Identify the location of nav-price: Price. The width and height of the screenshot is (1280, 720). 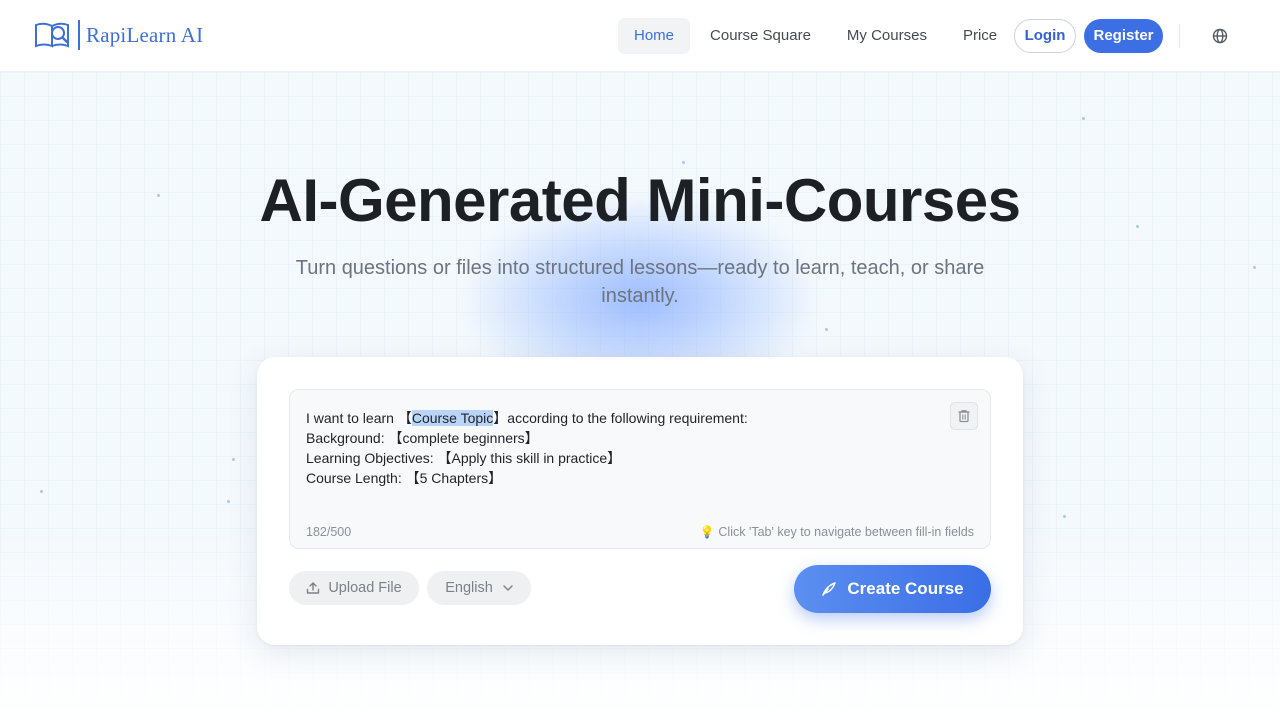
(980, 36).